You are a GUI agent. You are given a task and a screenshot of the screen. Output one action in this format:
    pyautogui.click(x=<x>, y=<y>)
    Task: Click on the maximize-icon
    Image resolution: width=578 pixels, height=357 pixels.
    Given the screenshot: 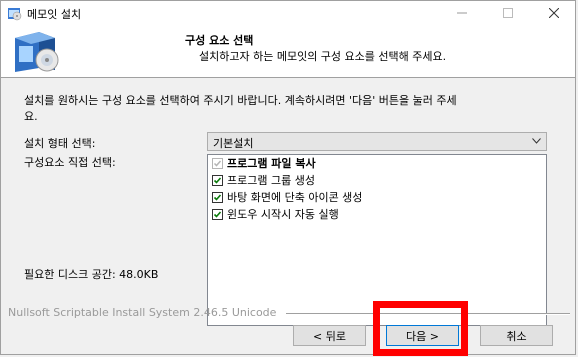 What is the action you would take?
    pyautogui.click(x=508, y=13)
    